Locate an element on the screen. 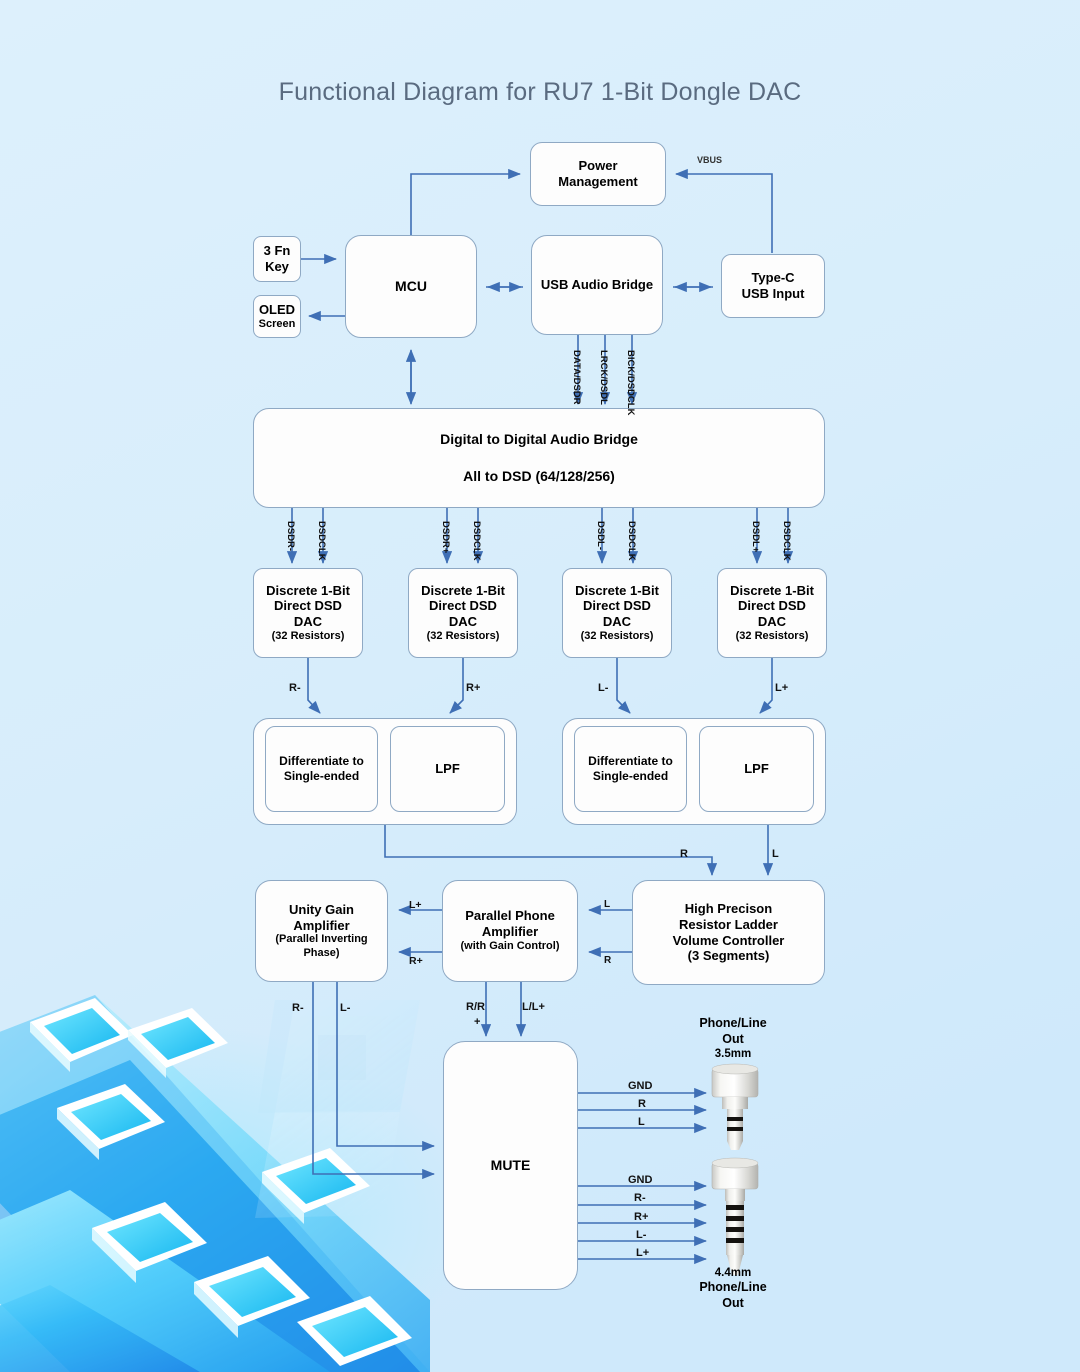 The height and width of the screenshot is (1372, 1080). jack44-size: 4.4mm is located at coordinates (733, 1273).